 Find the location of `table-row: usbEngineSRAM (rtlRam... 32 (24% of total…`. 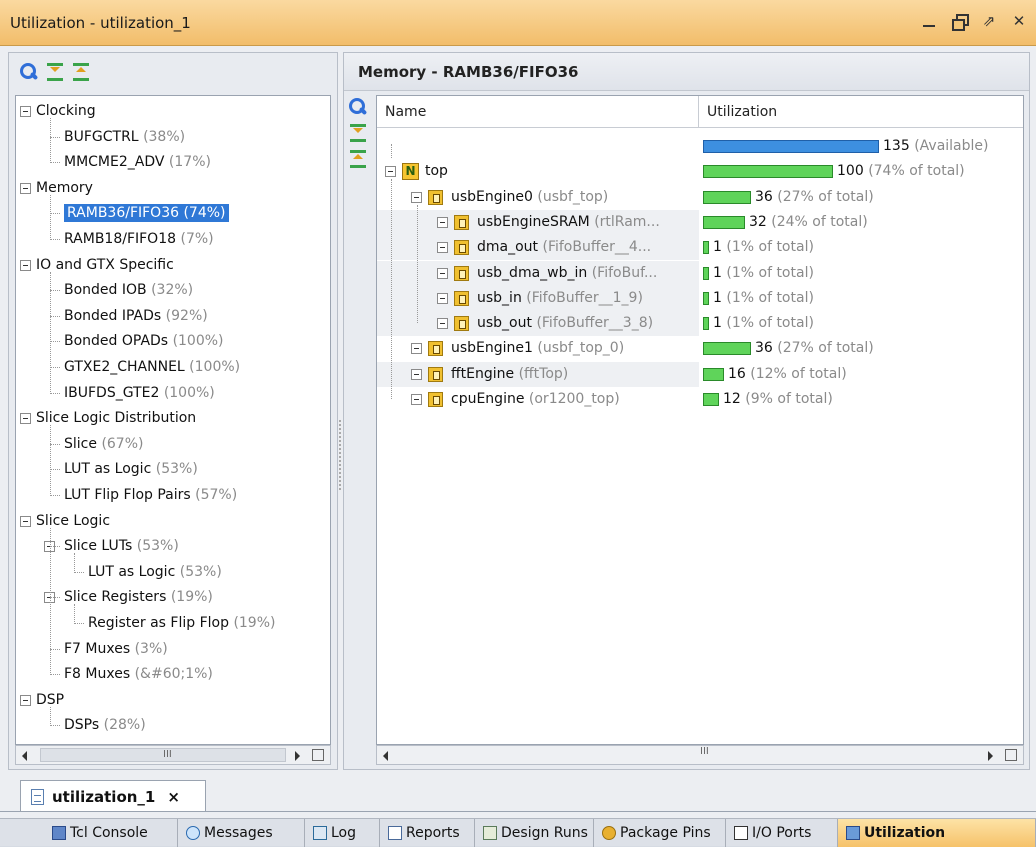

table-row: usbEngineSRAM (rtlRam... 32 (24% of total… is located at coordinates (700, 222).